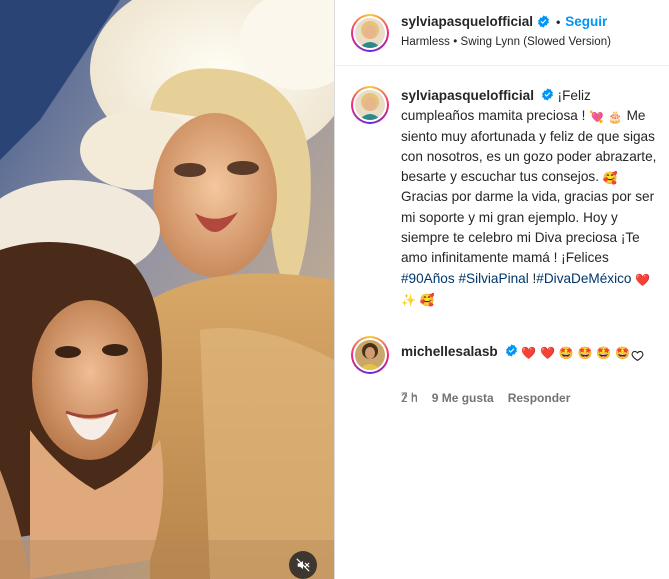  Describe the element at coordinates (408, 299) in the screenshot. I see `sparkles-emoji-icon: ✨` at that location.